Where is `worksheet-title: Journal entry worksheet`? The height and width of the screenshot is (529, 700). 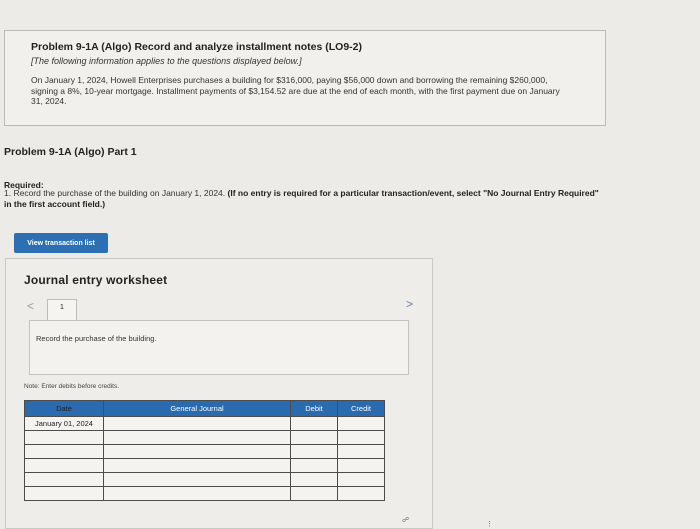
worksheet-title: Journal entry worksheet is located at coordinates (96, 280).